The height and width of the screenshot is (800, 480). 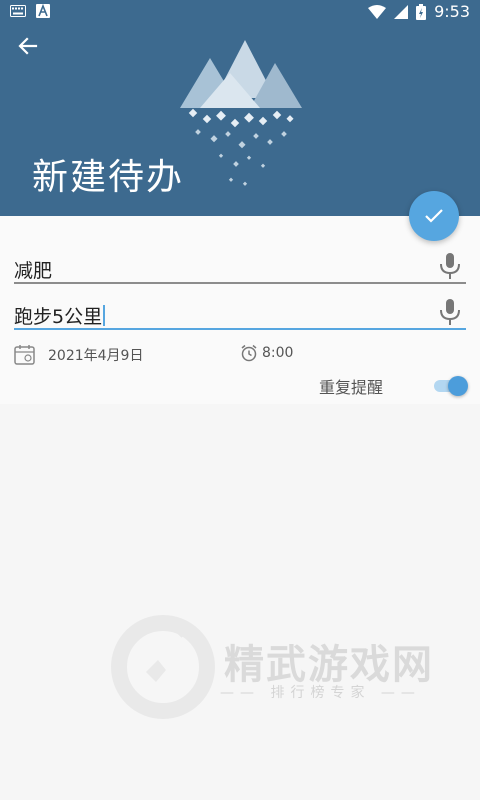 I want to click on content-value: 跑步5公里, so click(x=58, y=317).